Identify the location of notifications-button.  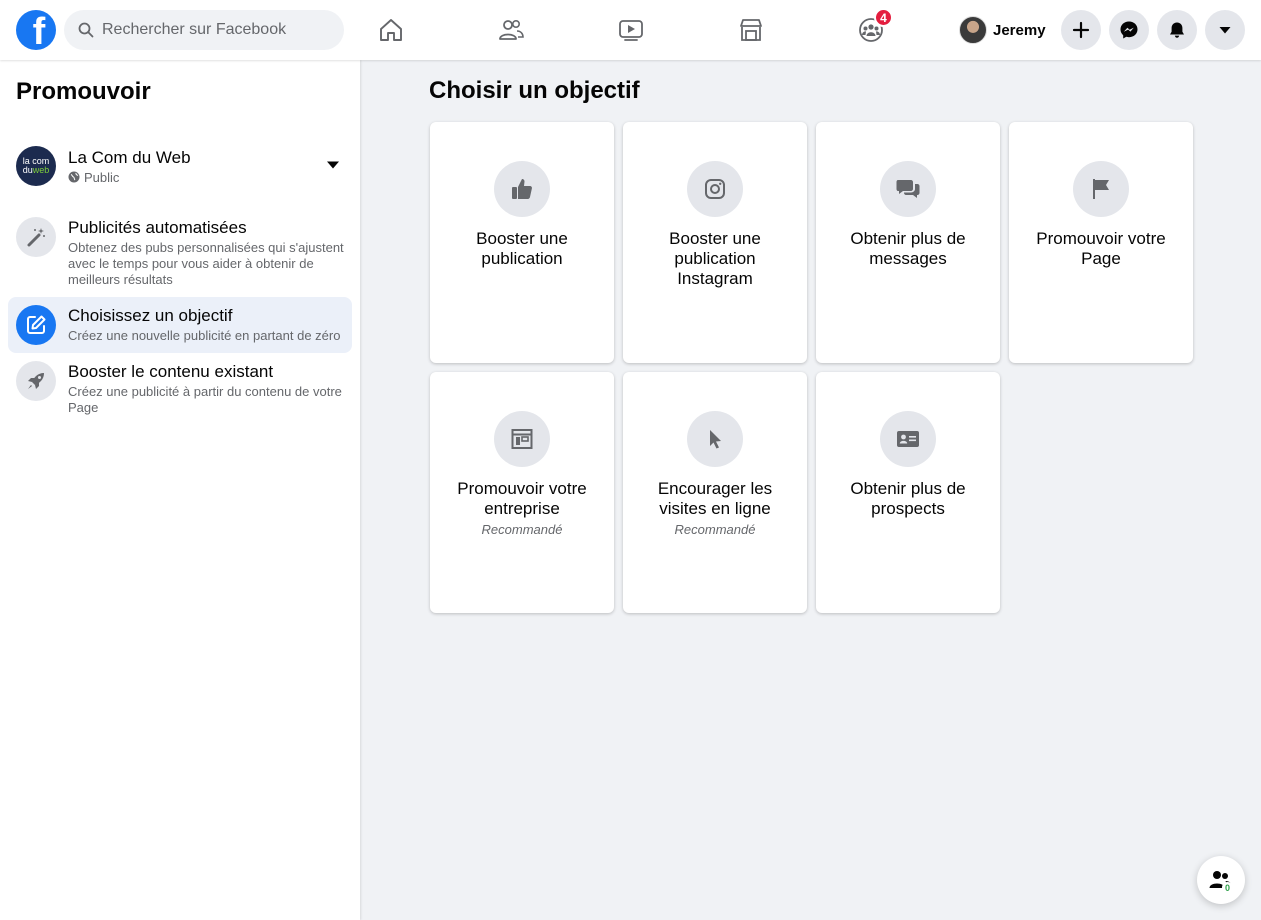
(1177, 30).